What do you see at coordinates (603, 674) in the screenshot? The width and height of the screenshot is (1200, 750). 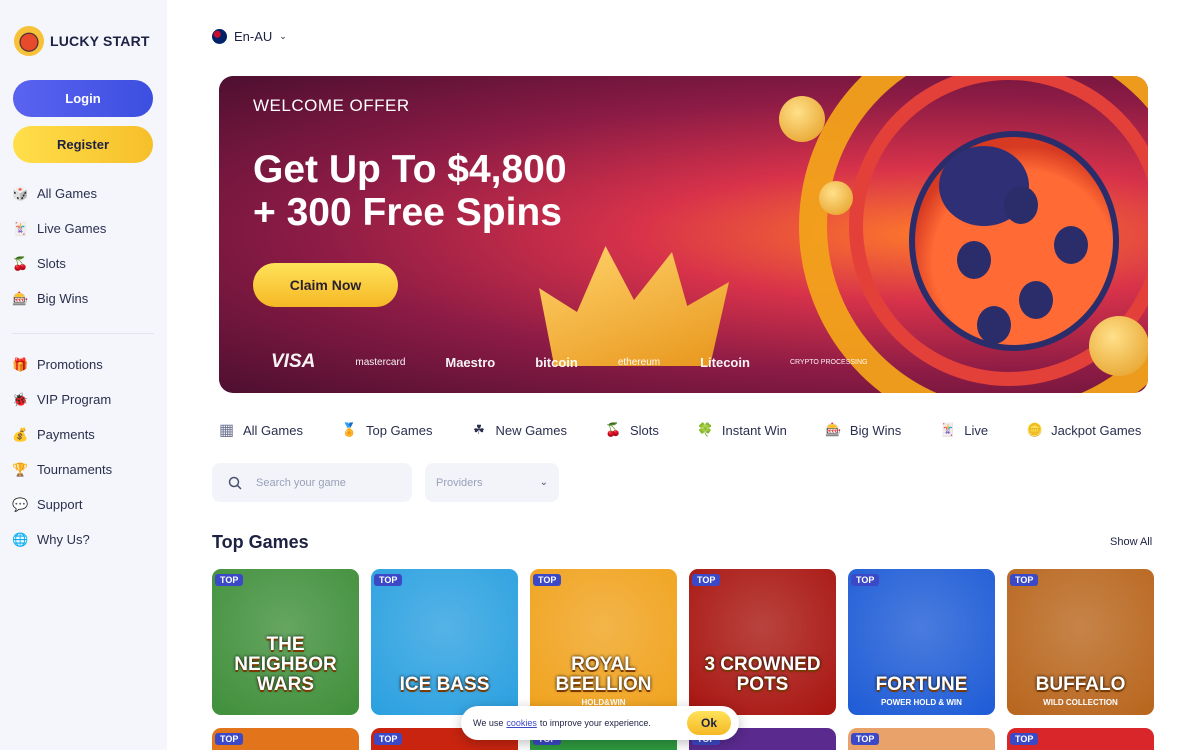 I see `game-title: ROYAL BEELLION` at bounding box center [603, 674].